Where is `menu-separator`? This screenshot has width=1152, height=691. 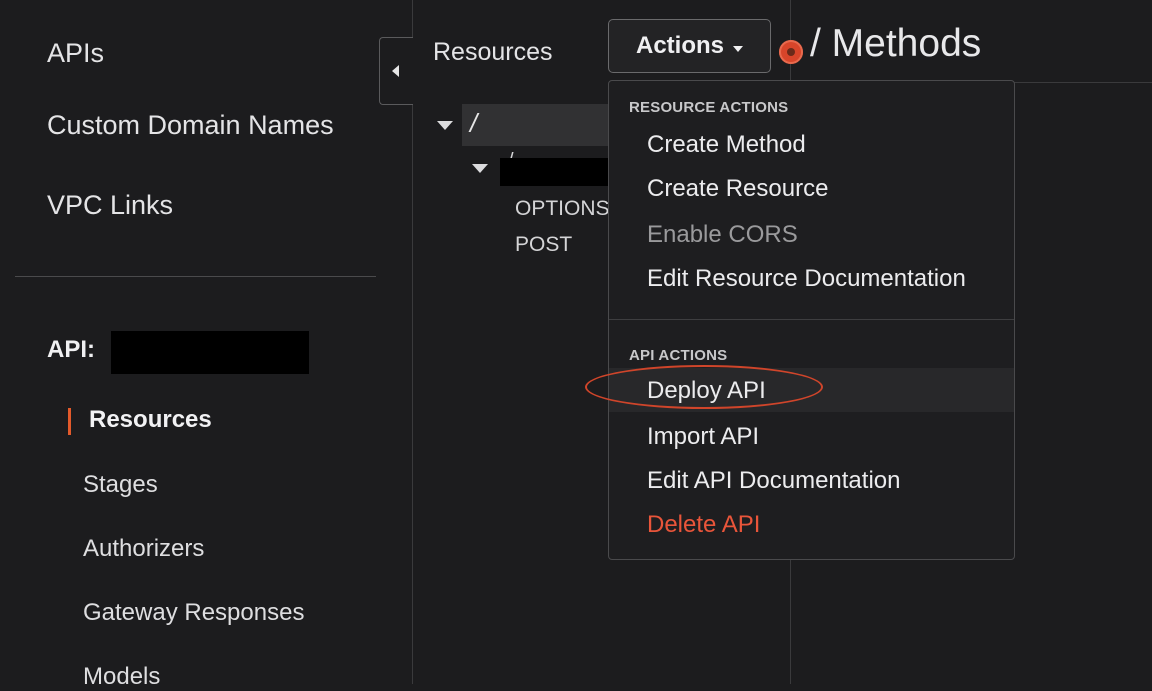 menu-separator is located at coordinates (811, 319).